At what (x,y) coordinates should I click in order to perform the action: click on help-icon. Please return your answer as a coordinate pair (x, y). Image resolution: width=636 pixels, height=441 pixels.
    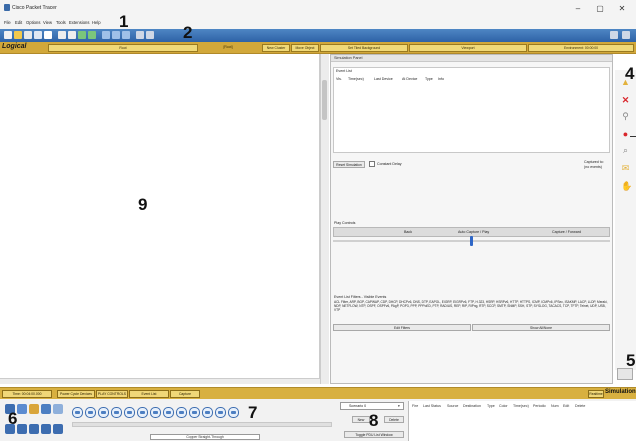
    Looking at the image, I should click on (626, 35).